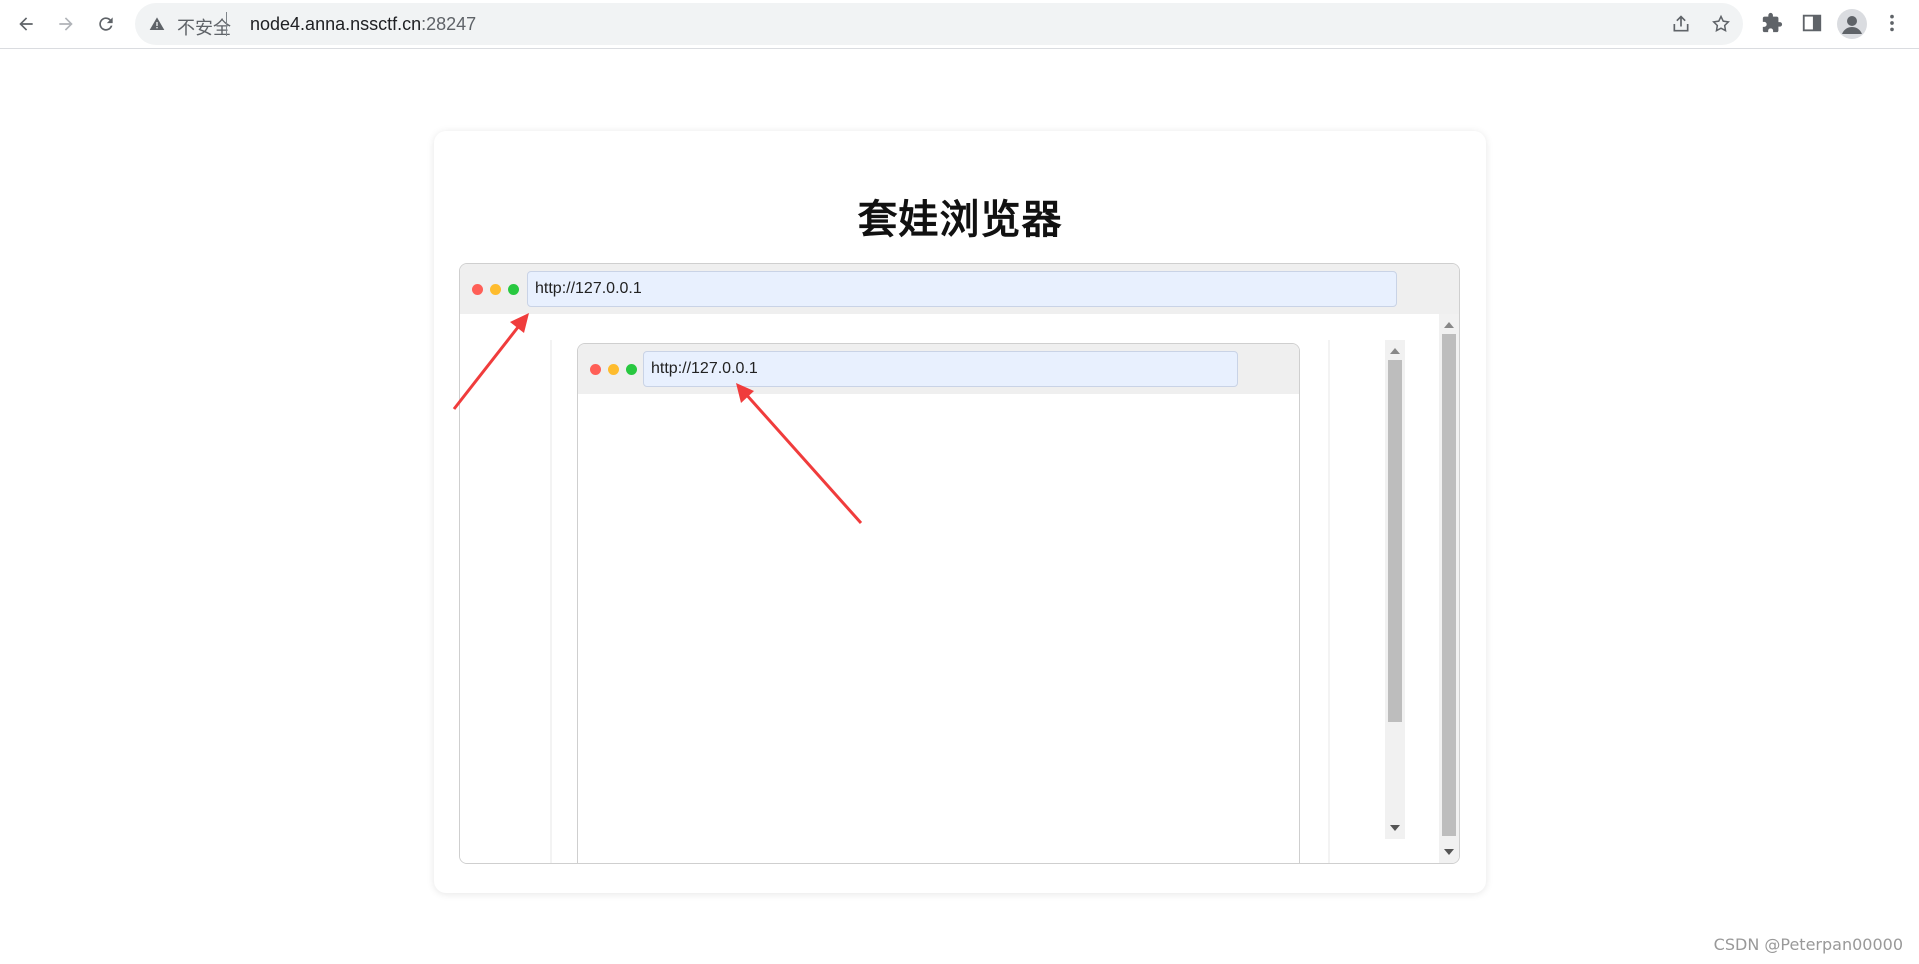 The height and width of the screenshot is (964, 1919). I want to click on puzzle-icon, so click(1772, 22).